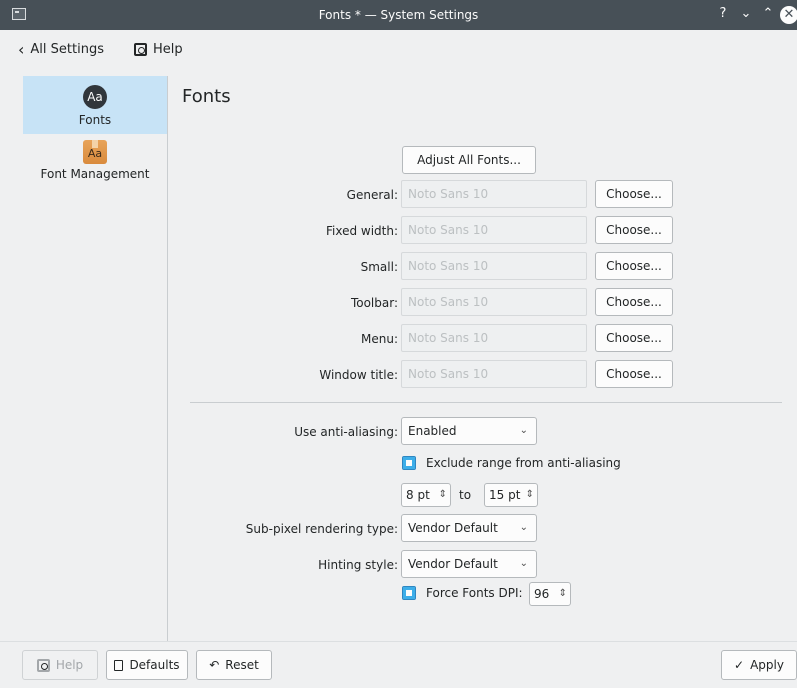  What do you see at coordinates (154, 665) in the screenshot?
I see `defaults-button-label: Defaults` at bounding box center [154, 665].